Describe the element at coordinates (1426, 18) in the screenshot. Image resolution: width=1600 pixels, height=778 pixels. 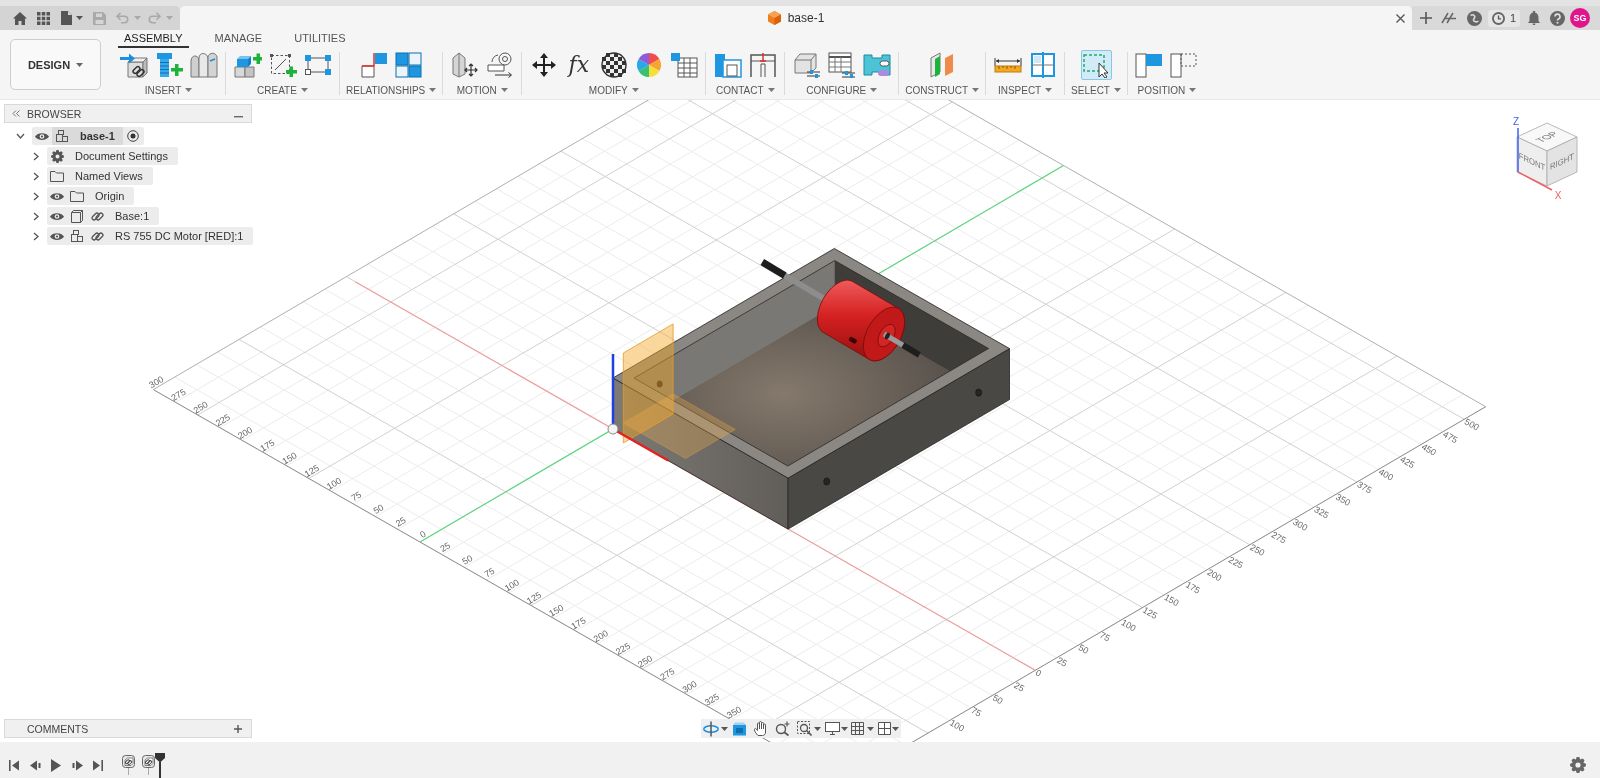
I see `plus-icon` at that location.